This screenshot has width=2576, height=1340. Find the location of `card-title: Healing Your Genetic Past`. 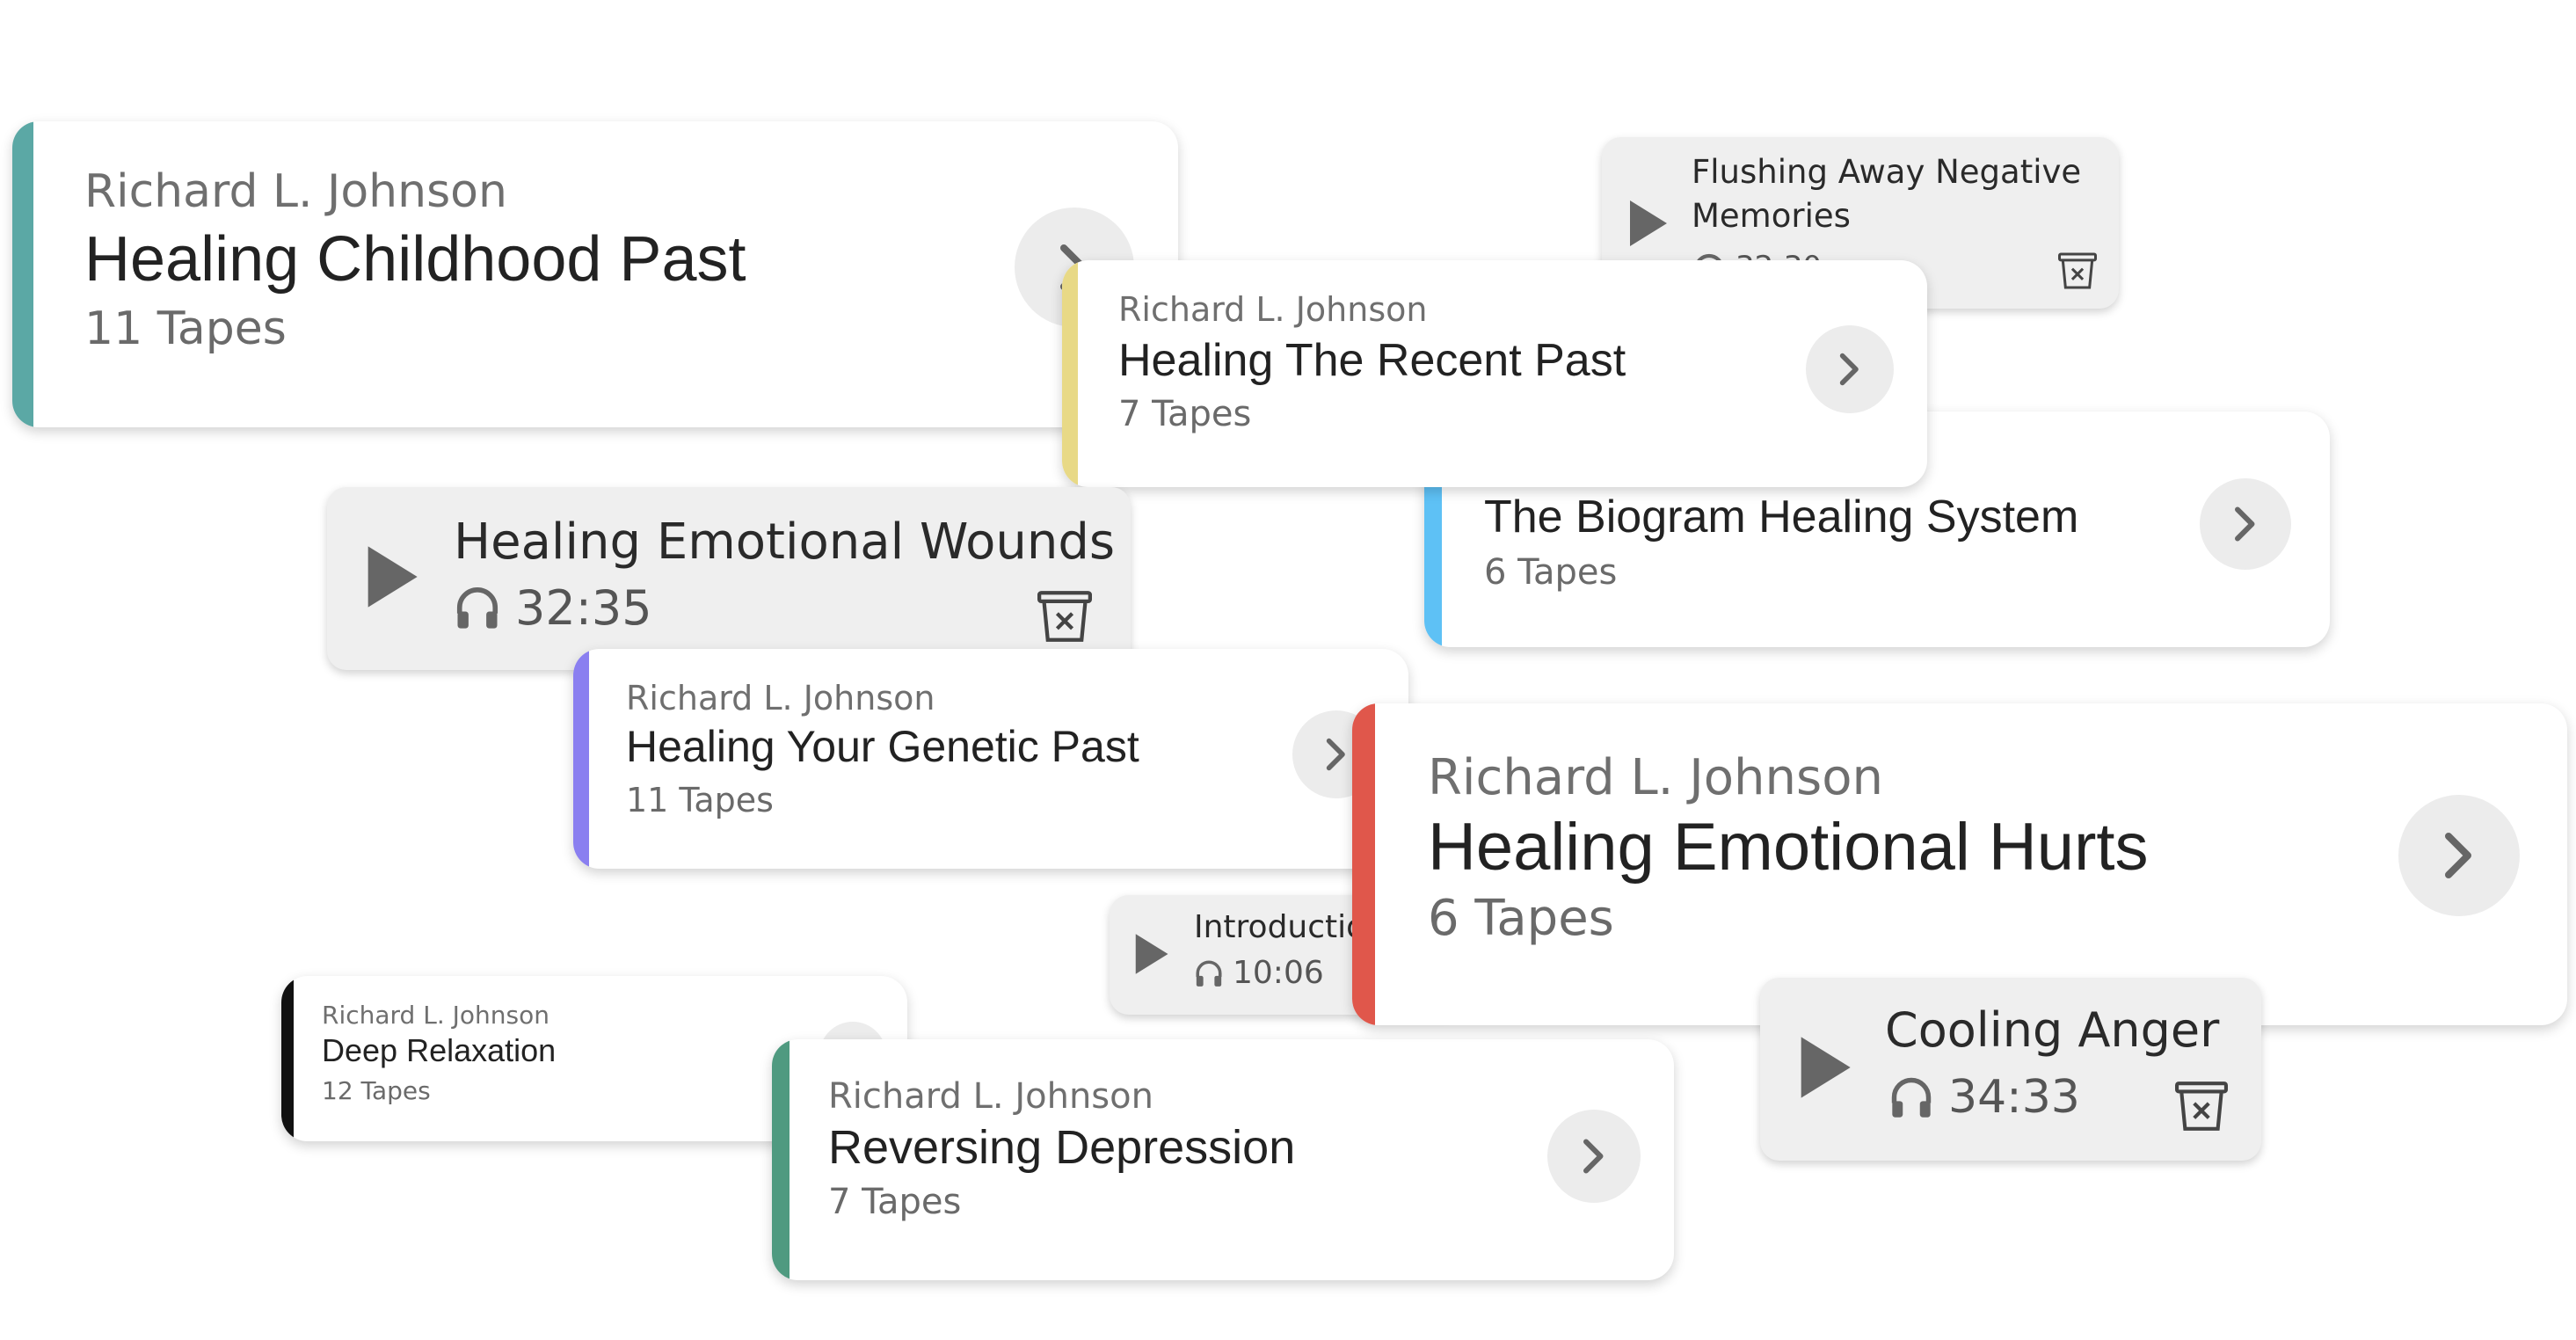

card-title: Healing Your Genetic Past is located at coordinates (882, 747).